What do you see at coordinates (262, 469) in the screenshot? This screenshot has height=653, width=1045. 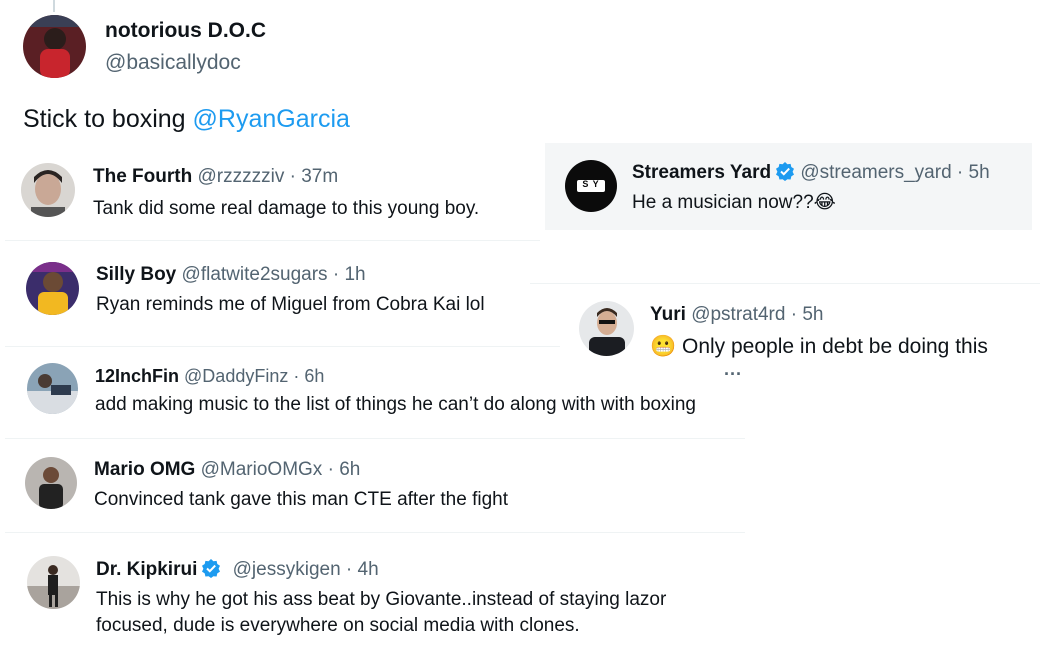 I see `reply-author-handle: @MarioOMGx` at bounding box center [262, 469].